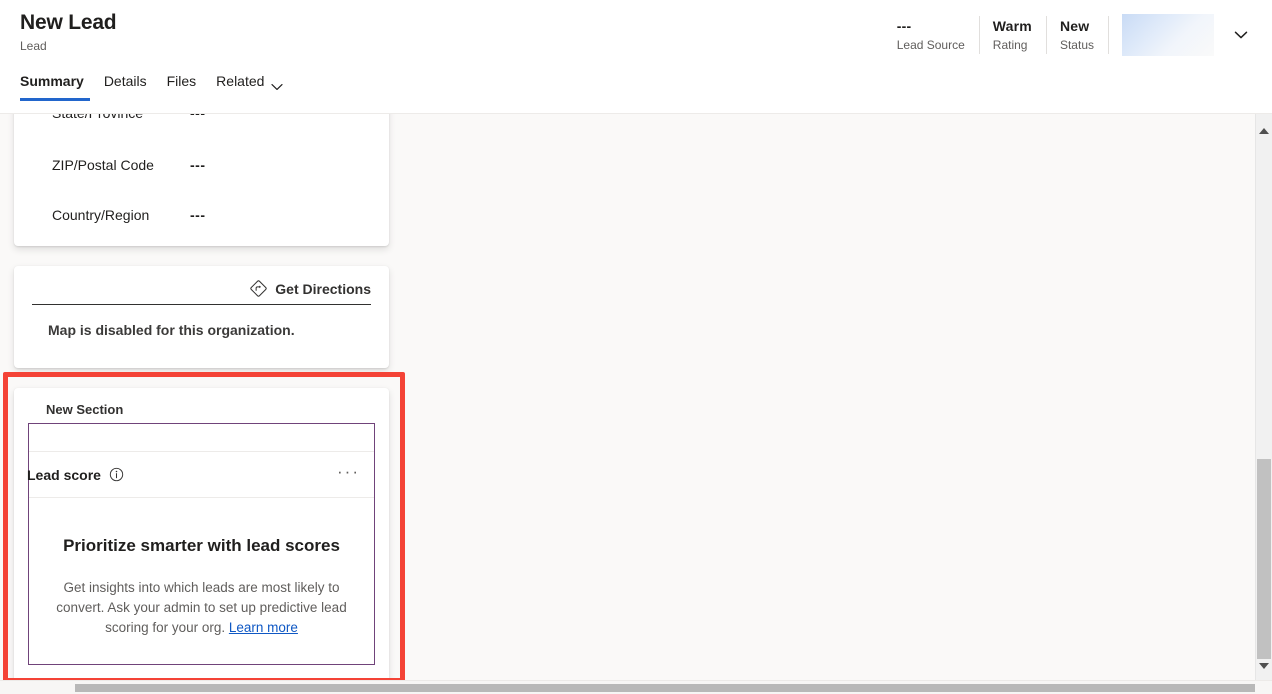  Describe the element at coordinates (249, 90) in the screenshot. I see `tab-related: Related` at that location.